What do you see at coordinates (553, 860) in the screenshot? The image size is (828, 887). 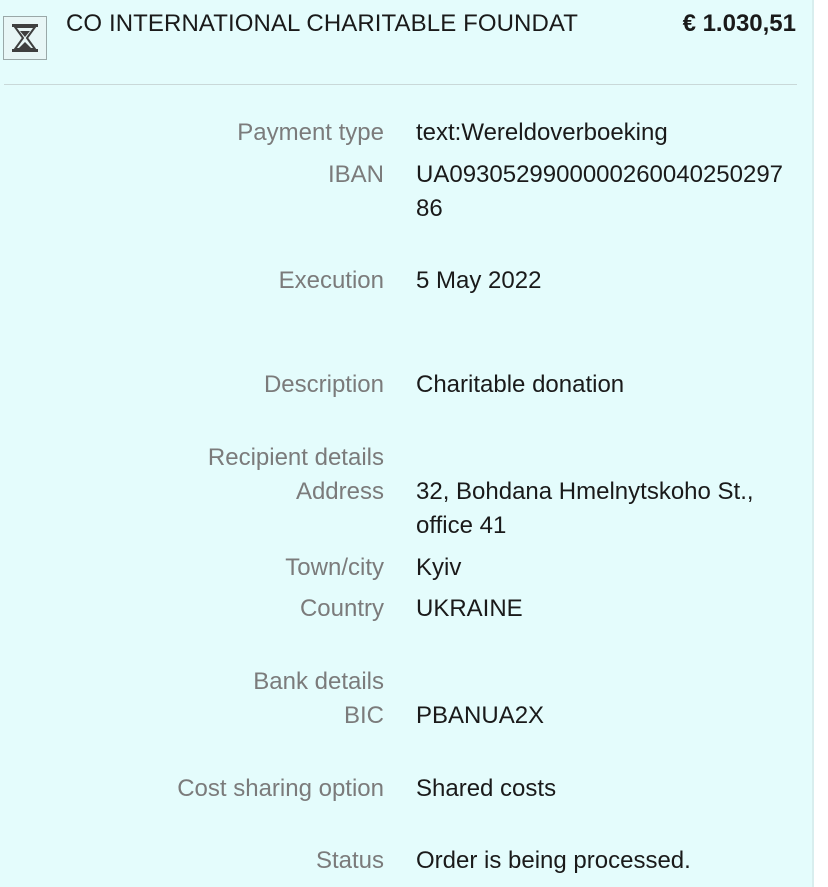 I see `status-value: Order is being processed.` at bounding box center [553, 860].